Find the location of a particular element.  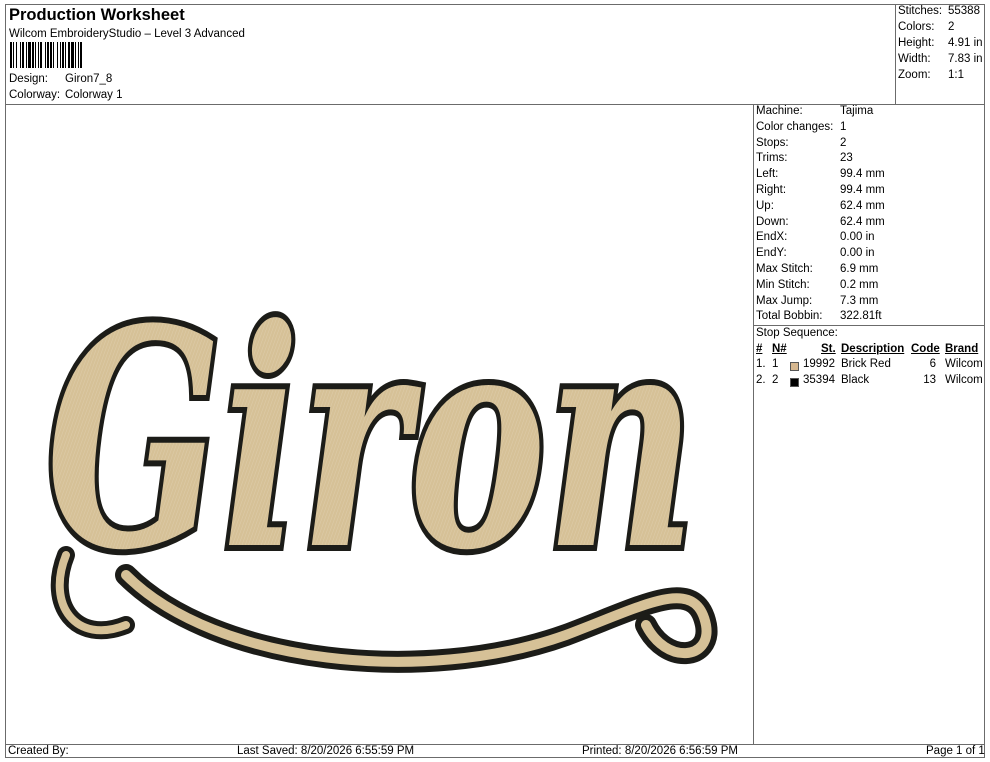

col-description: Description is located at coordinates (873, 349).